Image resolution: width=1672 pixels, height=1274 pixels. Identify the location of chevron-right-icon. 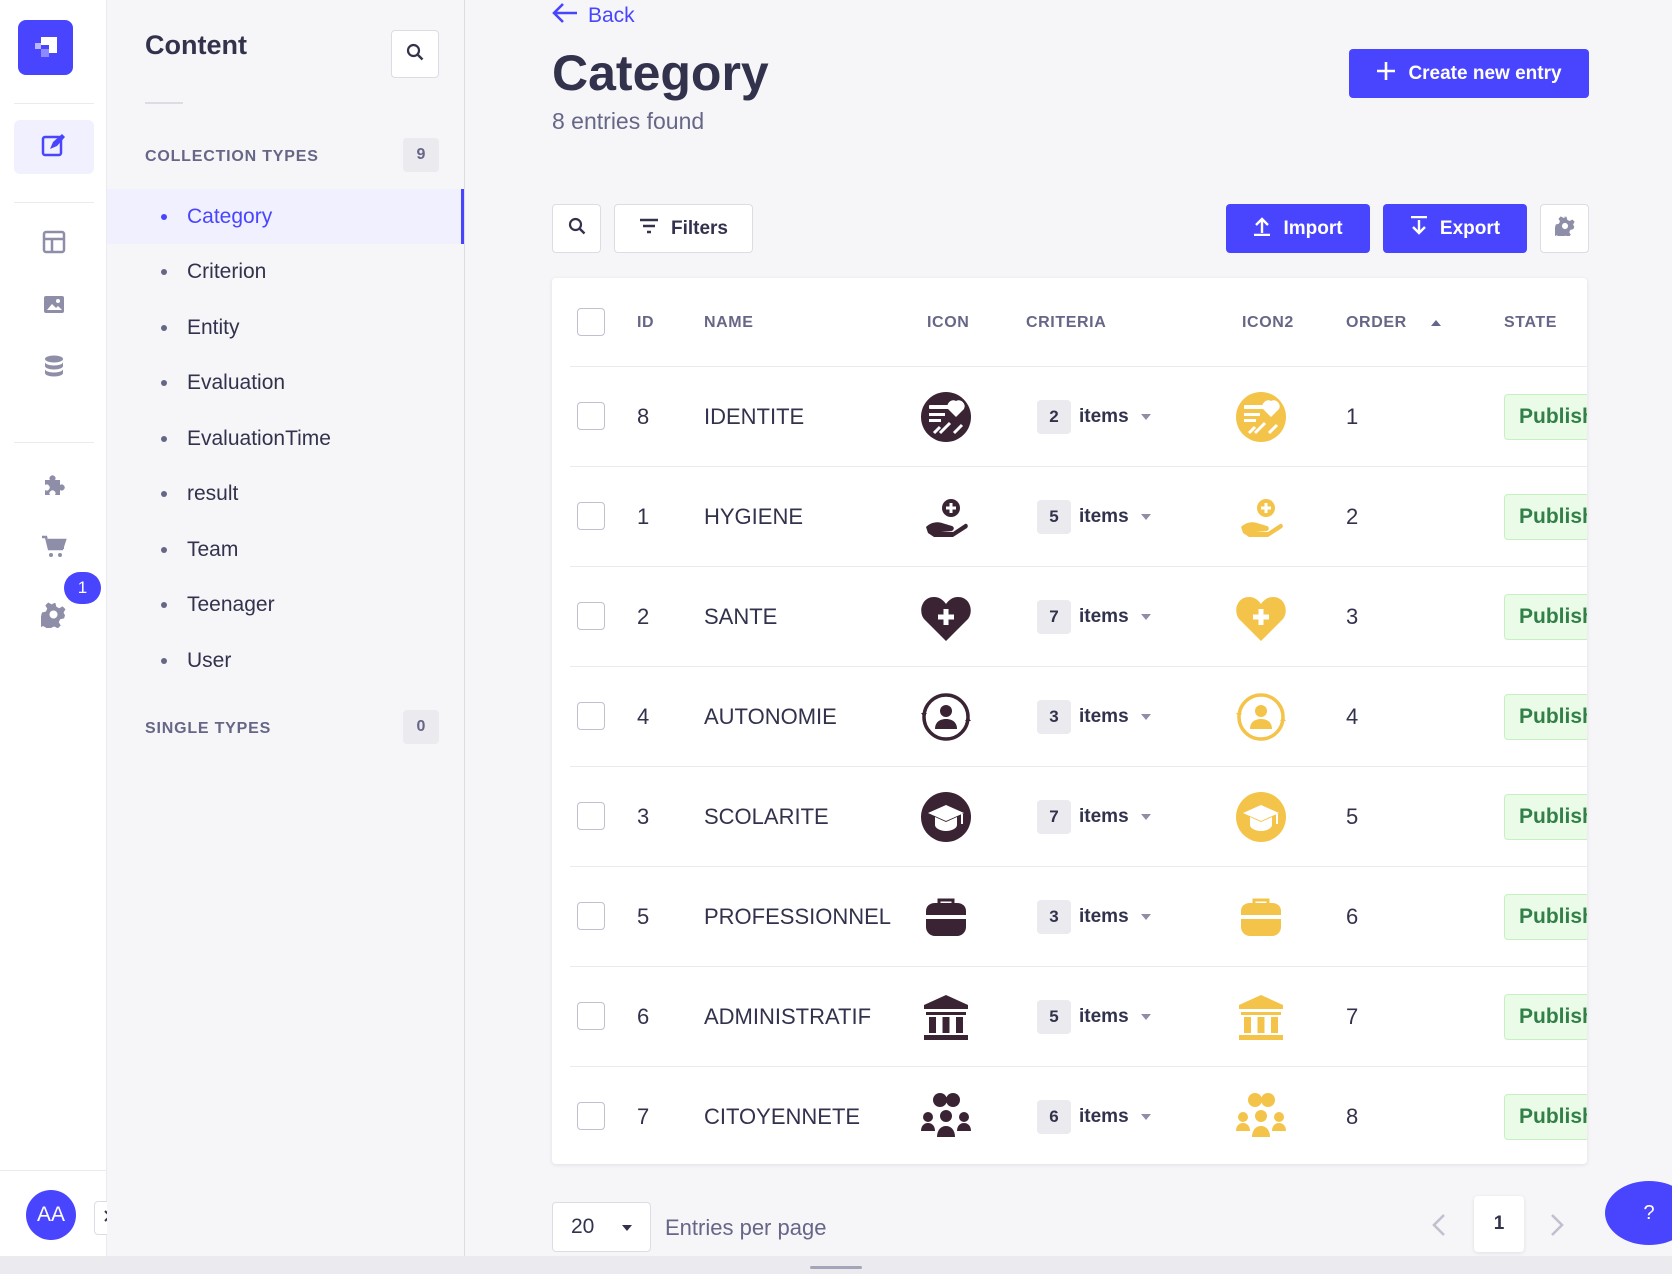
(1557, 1227).